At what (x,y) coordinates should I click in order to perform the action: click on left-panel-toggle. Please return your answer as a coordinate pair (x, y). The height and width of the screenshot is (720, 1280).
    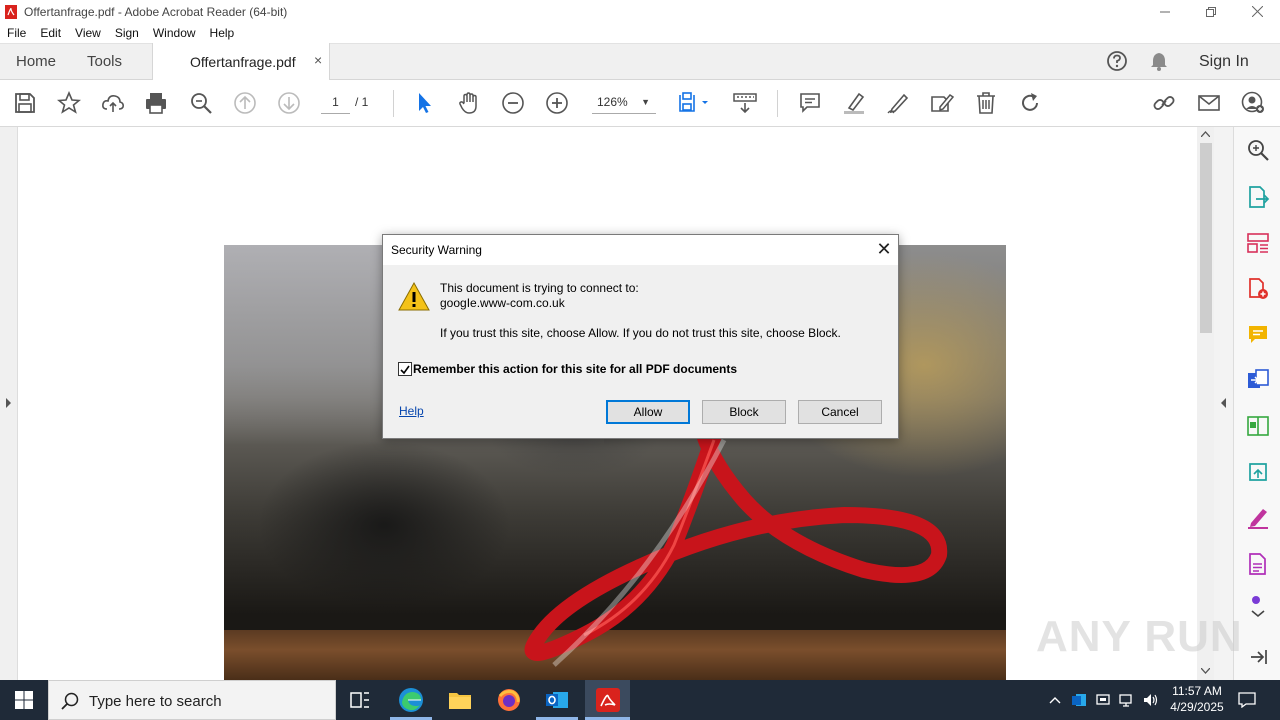
    Looking at the image, I should click on (9, 403).